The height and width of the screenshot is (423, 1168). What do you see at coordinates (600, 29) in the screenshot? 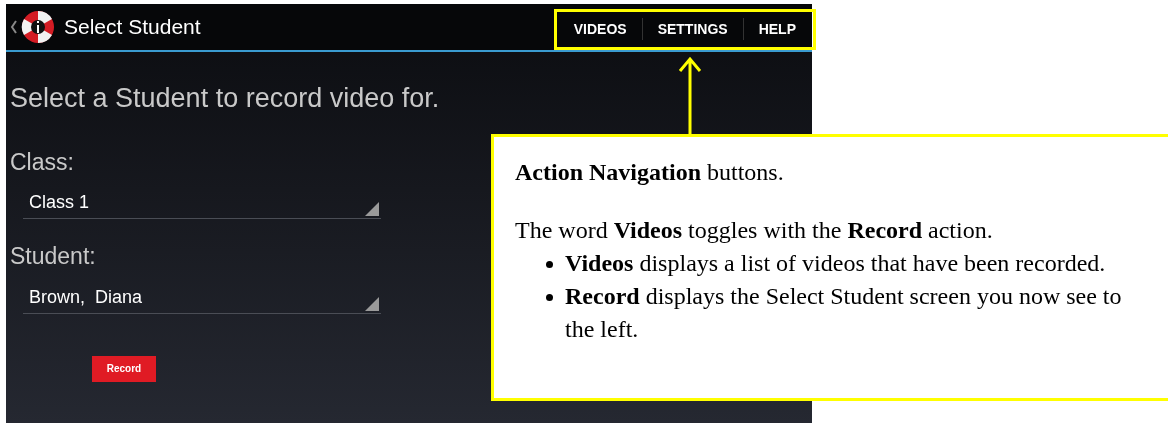
I see `action-tab: VIDEOS` at bounding box center [600, 29].